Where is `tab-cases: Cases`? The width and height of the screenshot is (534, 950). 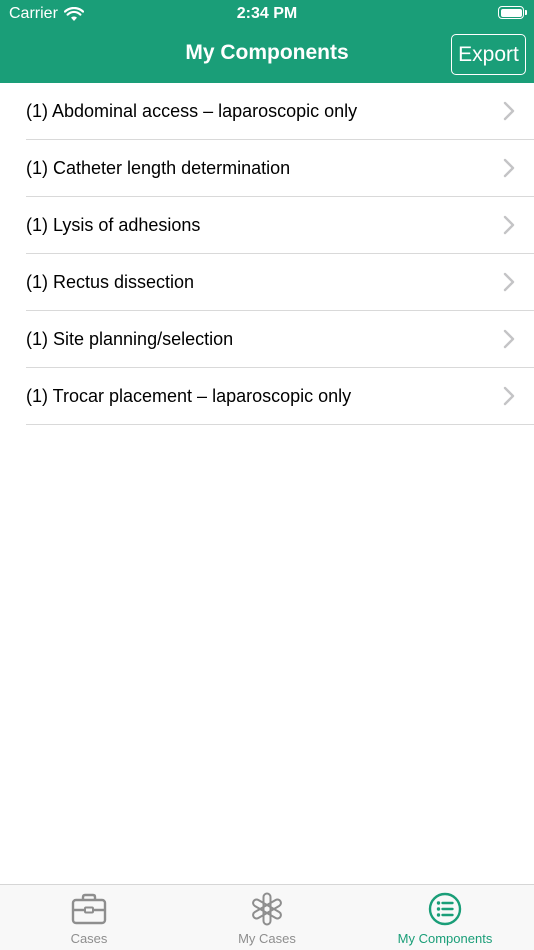 tab-cases: Cases is located at coordinates (89, 917).